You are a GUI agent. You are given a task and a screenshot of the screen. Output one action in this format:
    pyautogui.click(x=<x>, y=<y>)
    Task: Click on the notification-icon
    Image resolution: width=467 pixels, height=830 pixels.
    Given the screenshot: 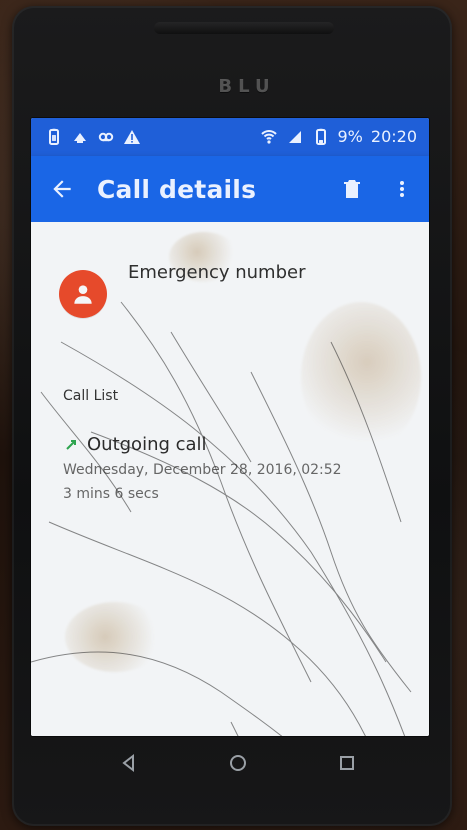 What is the action you would take?
    pyautogui.click(x=80, y=137)
    